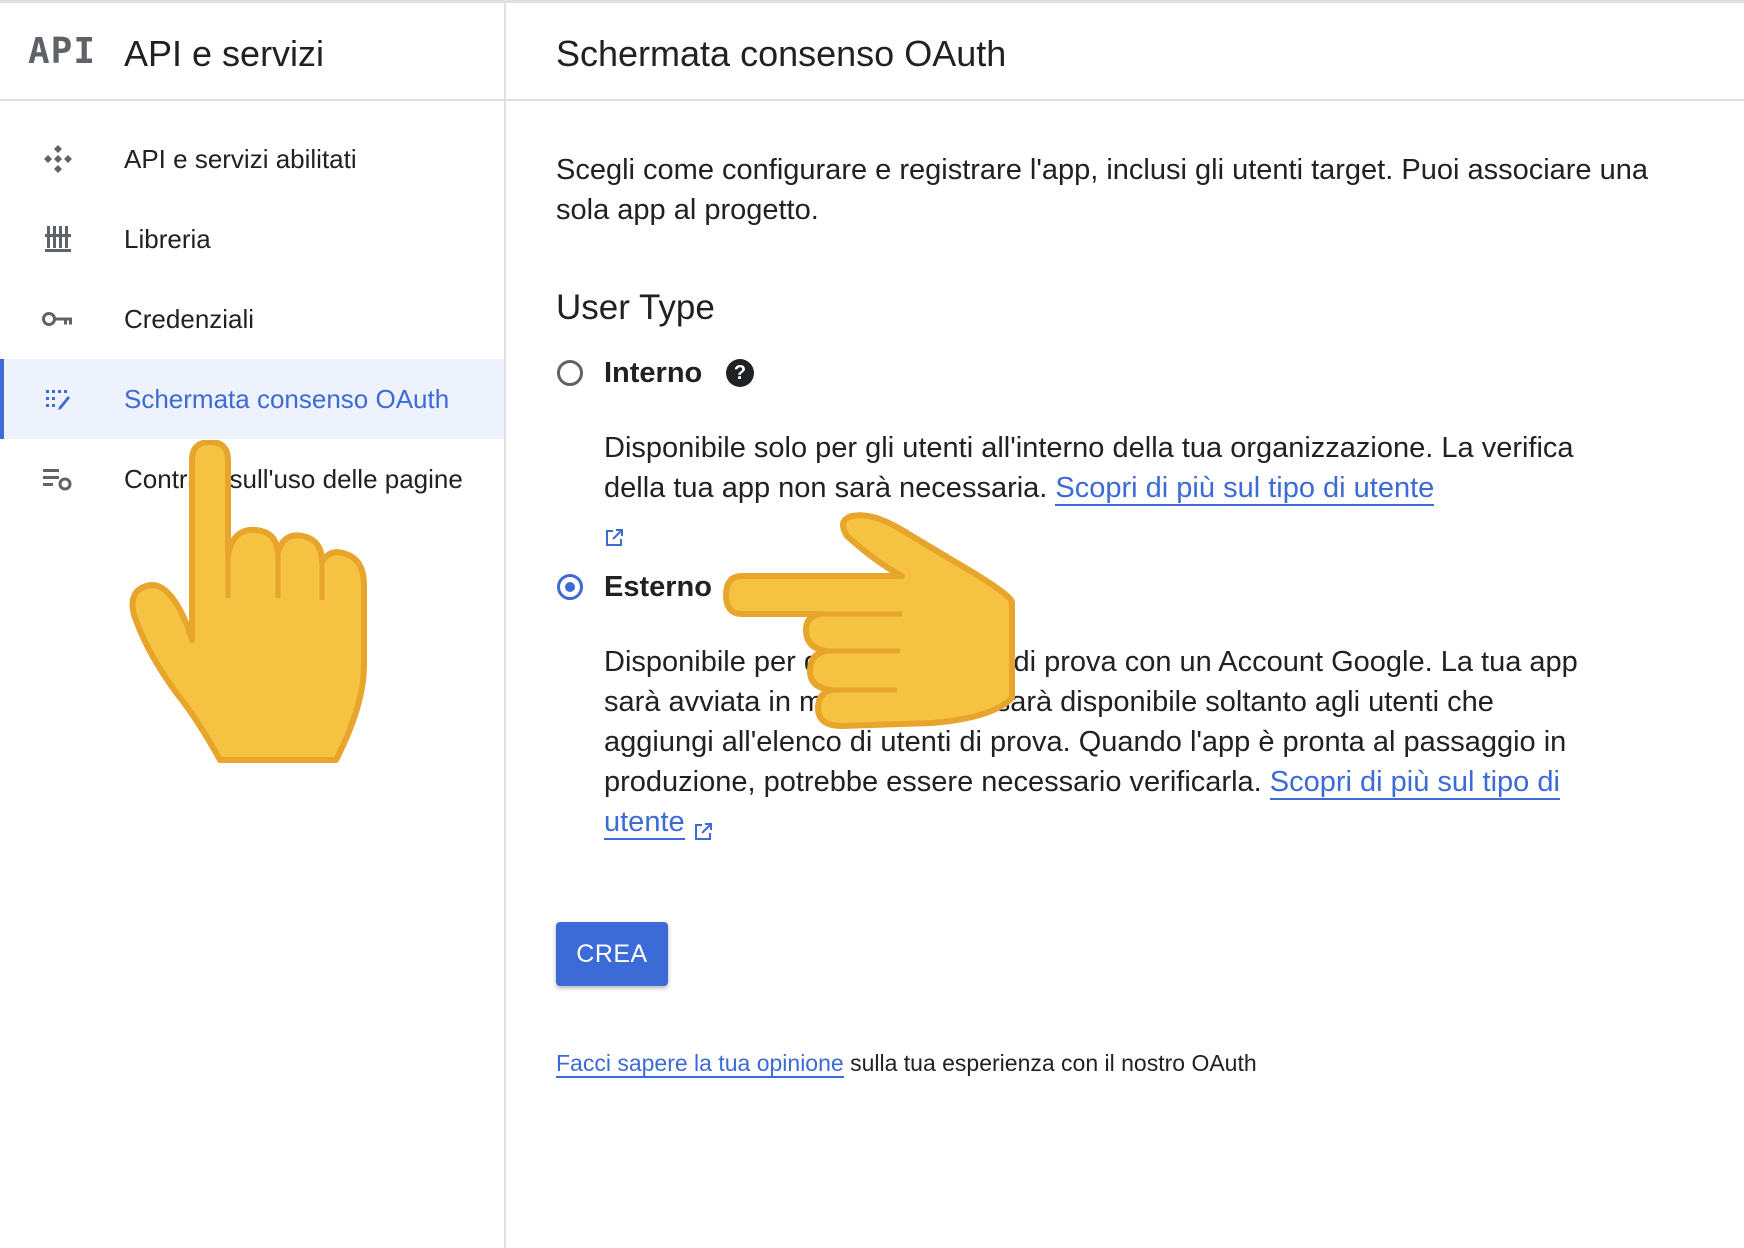 The width and height of the screenshot is (1744, 1248). I want to click on option-internal-label: Interno, so click(653, 373).